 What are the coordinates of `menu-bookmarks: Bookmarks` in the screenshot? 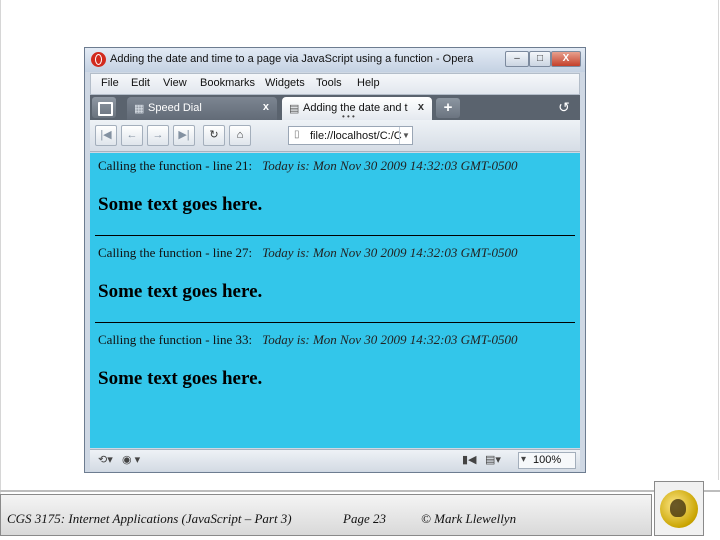 It's located at (227, 83).